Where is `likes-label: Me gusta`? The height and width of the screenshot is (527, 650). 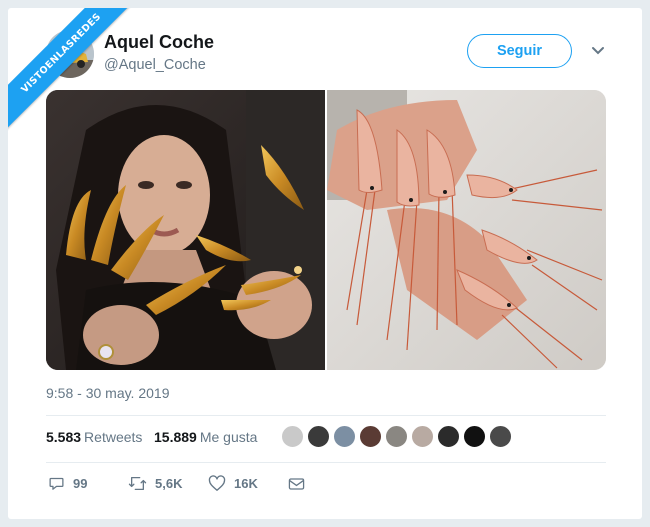
likes-label: Me gusta is located at coordinates (228, 437).